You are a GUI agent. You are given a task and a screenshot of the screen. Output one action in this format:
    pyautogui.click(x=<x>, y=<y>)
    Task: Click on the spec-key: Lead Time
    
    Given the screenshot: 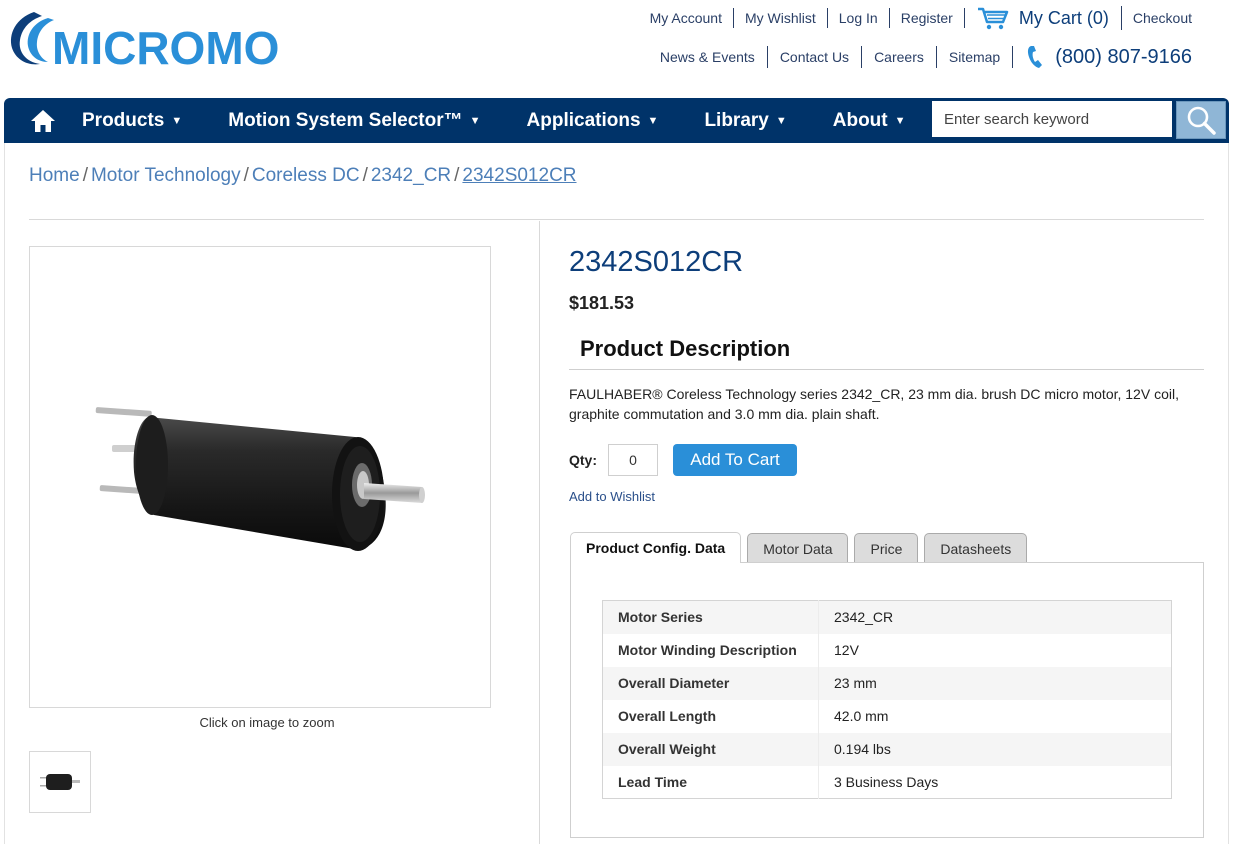 What is the action you would take?
    pyautogui.click(x=710, y=782)
    